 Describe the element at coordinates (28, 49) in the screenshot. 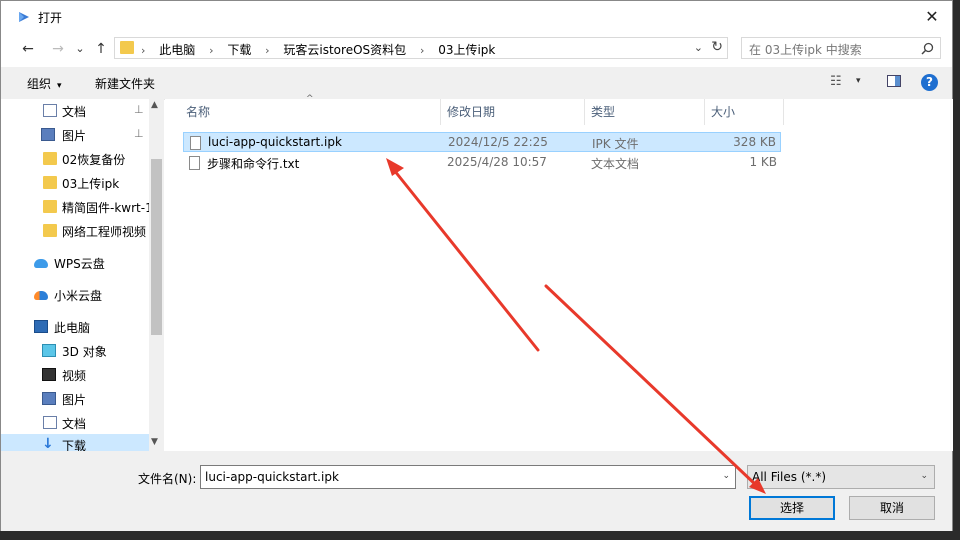

I see `back-arrow-icon: ←` at that location.